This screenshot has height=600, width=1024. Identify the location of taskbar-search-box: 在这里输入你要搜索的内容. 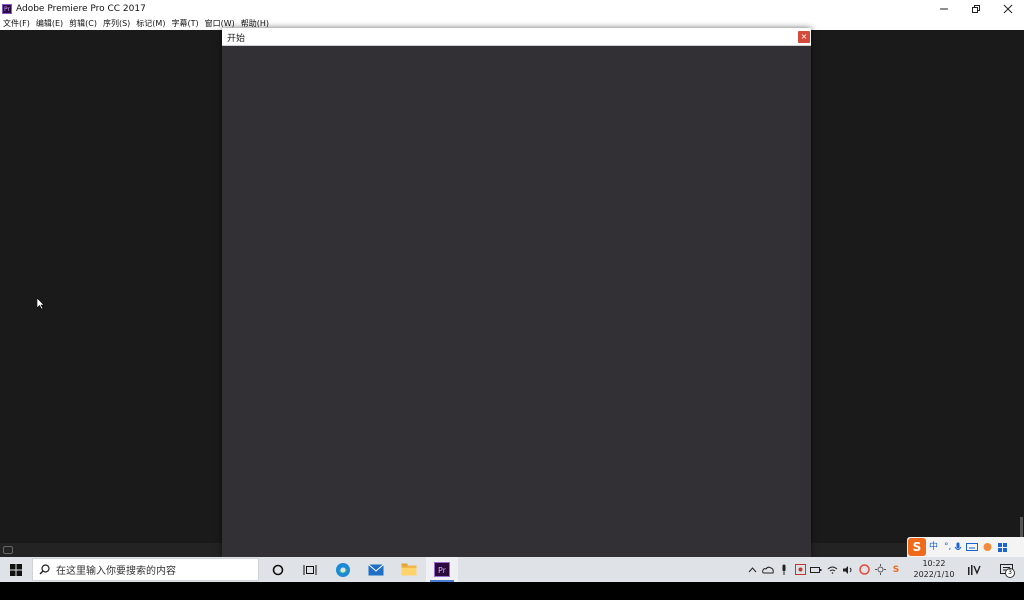
(145, 569).